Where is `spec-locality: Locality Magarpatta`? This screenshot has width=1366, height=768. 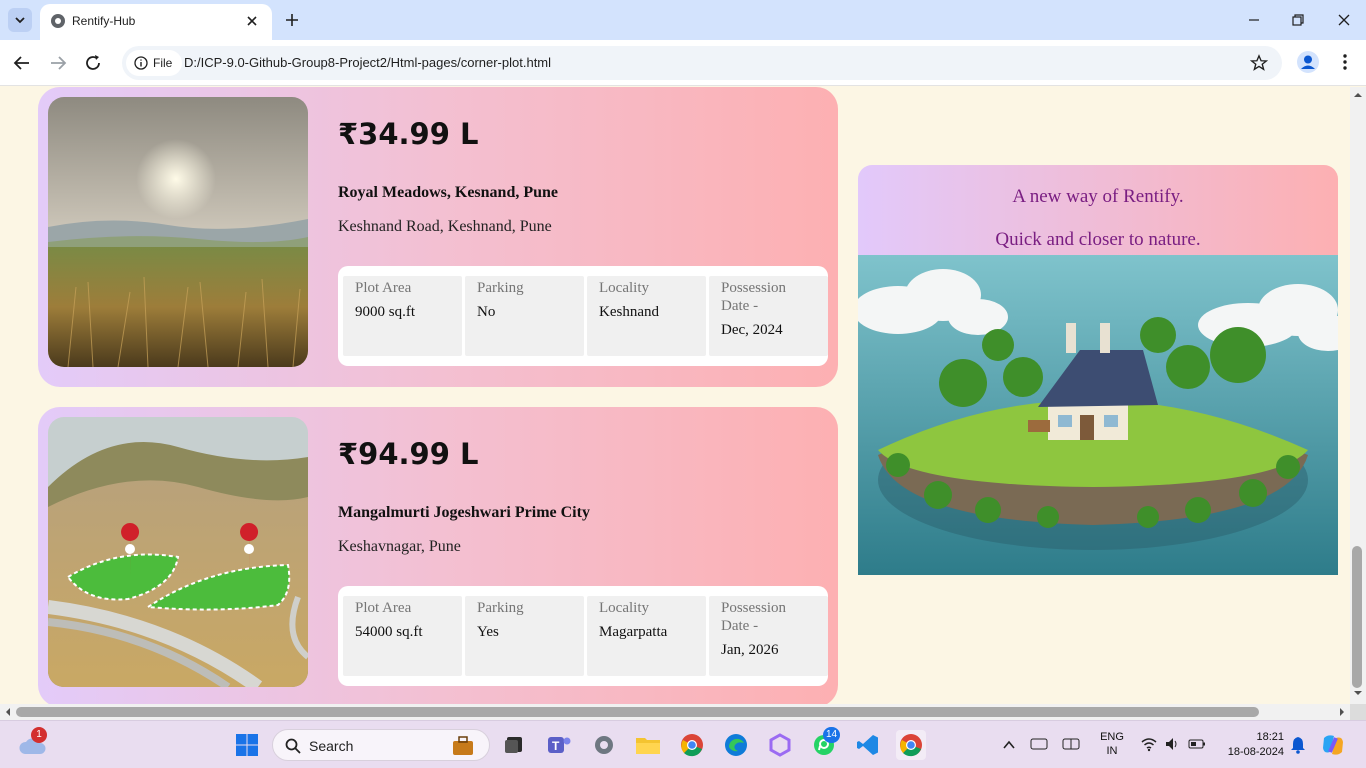
spec-locality: Locality Magarpatta is located at coordinates (646, 636).